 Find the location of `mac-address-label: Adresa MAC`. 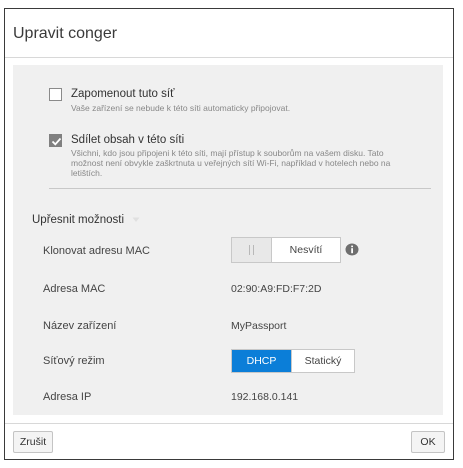

mac-address-label: Adresa MAC is located at coordinates (74, 289).